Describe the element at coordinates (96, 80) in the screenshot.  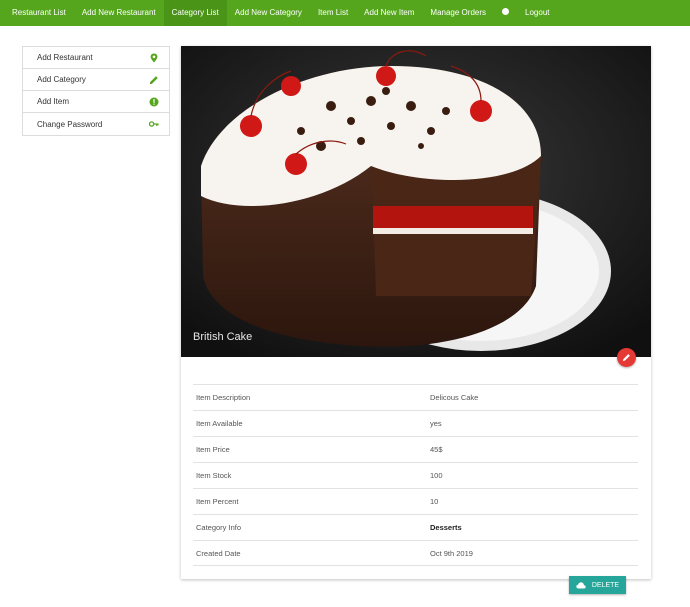
I see `sidebar-item-add-category: Add Category` at that location.